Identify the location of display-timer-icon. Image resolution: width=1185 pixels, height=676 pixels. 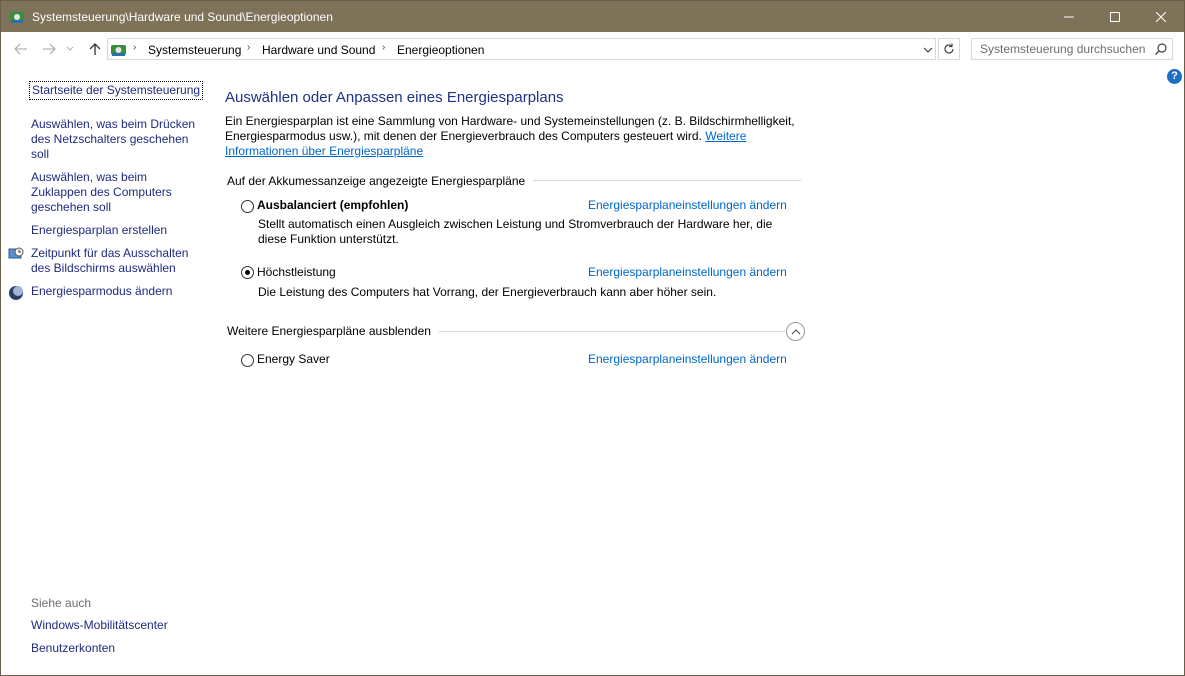
(16, 254).